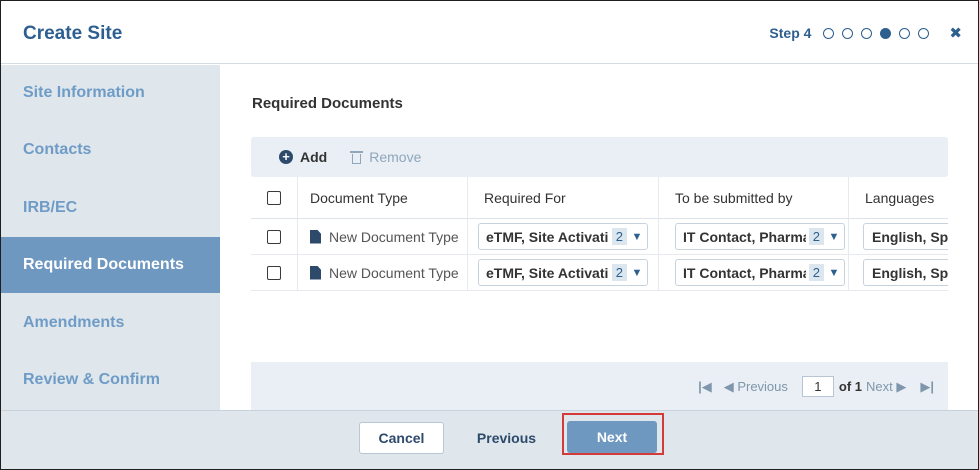 Image resolution: width=979 pixels, height=470 pixels. Describe the element at coordinates (886, 33) in the screenshot. I see `step-dot-4-current` at that location.